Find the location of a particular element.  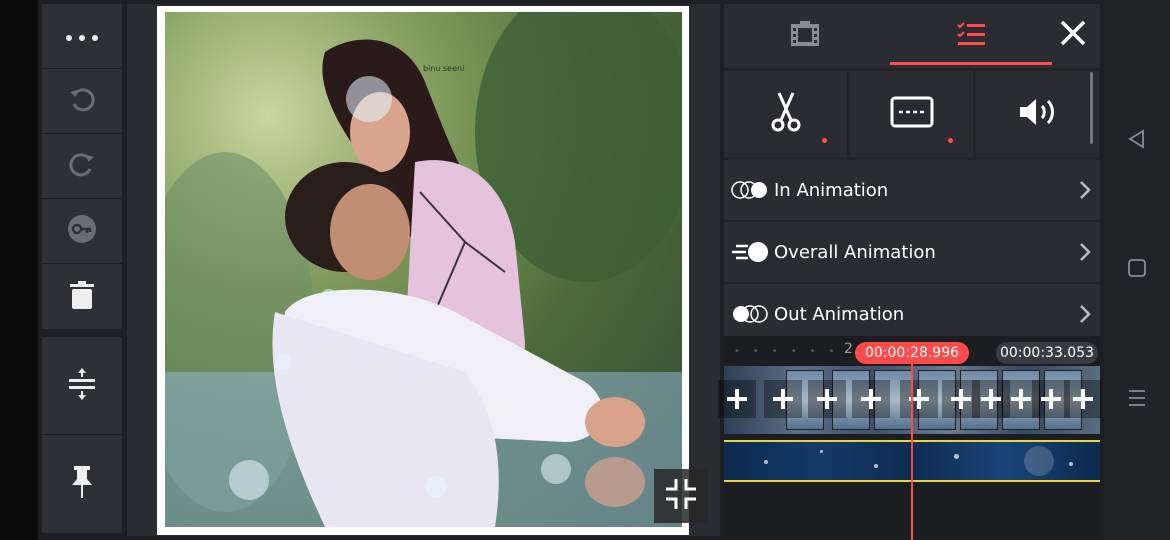

scissors-icon is located at coordinates (786, 114).